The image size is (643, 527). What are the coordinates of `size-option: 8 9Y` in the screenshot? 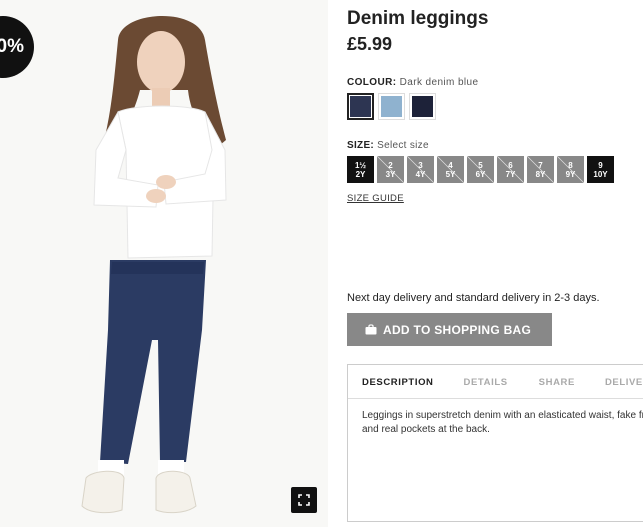 It's located at (570, 169).